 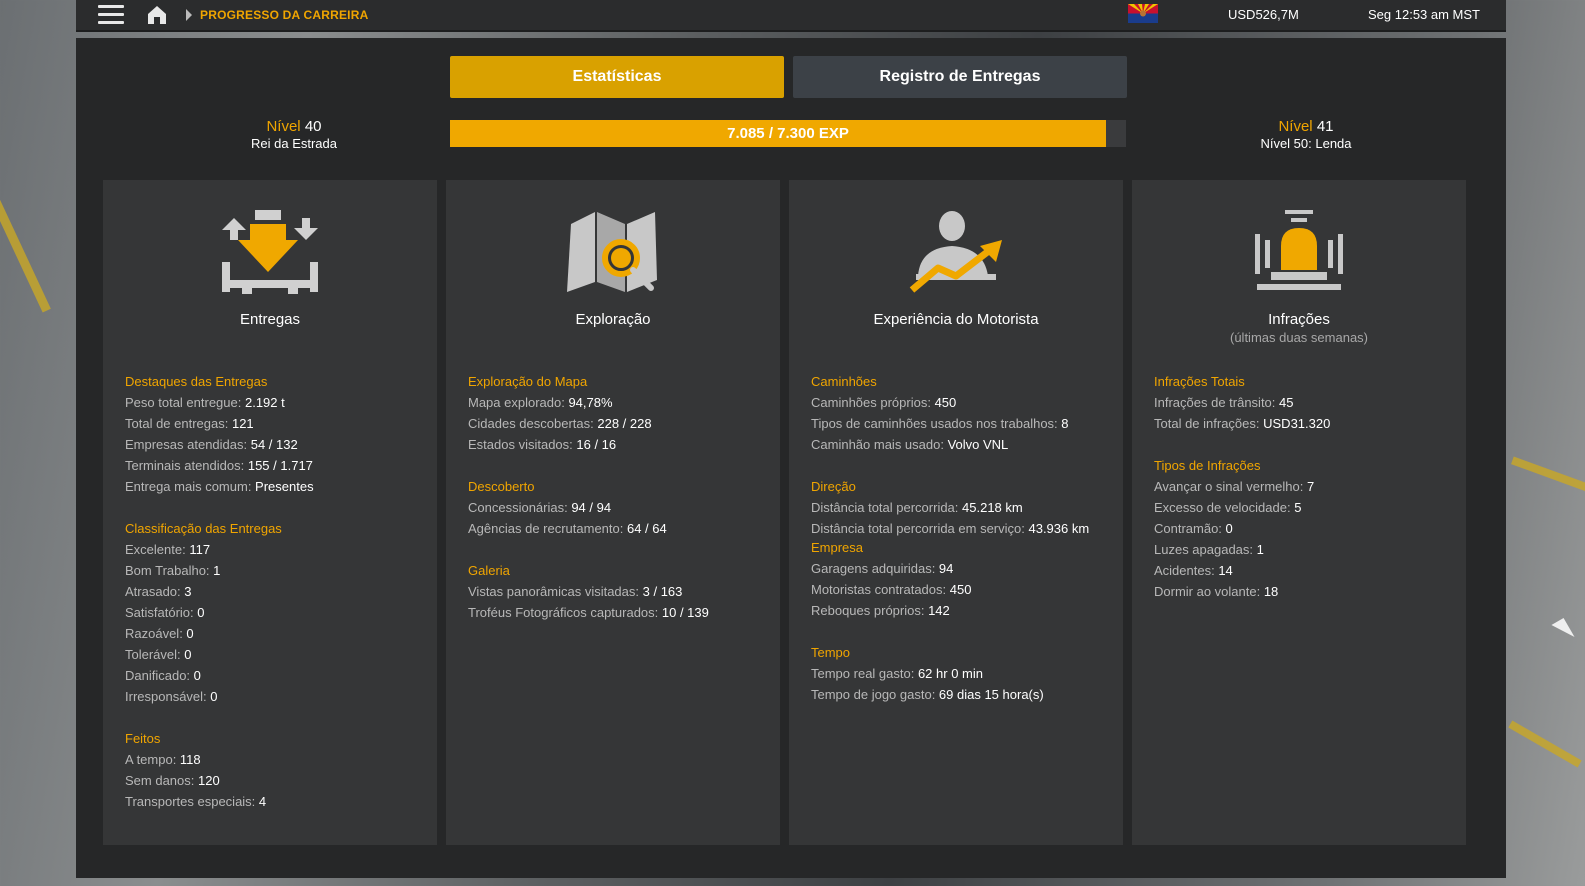 I want to click on next-level-value: 41, so click(x=1325, y=126).